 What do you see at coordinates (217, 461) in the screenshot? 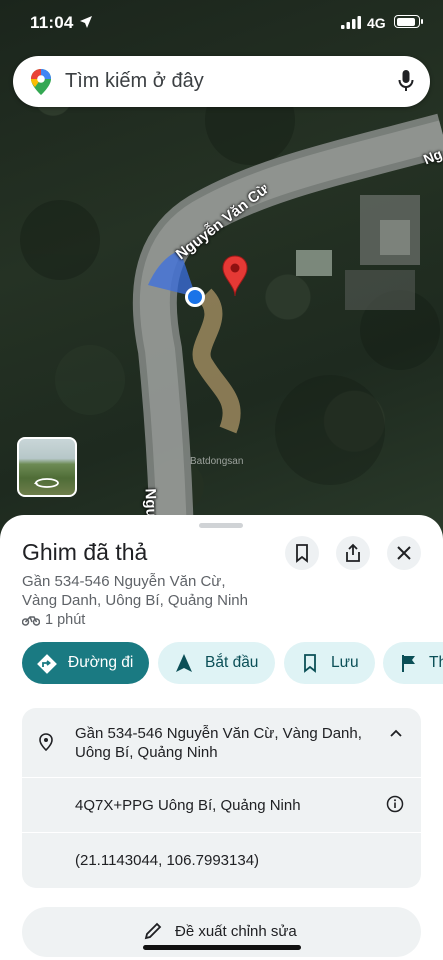
I see `watermark: Batdongsan` at bounding box center [217, 461].